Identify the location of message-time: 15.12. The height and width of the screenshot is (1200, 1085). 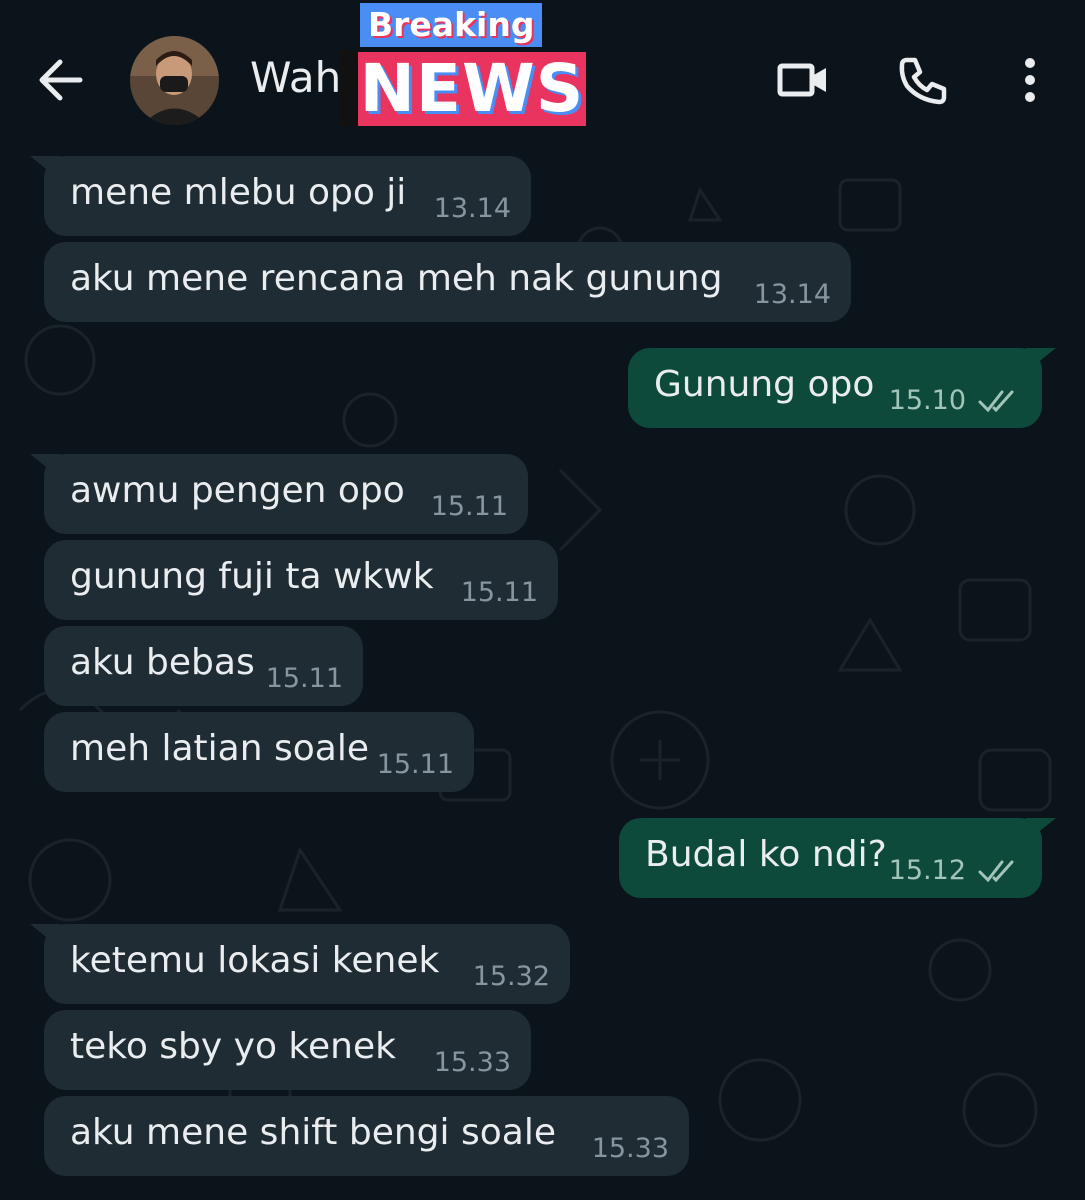
(927, 870).